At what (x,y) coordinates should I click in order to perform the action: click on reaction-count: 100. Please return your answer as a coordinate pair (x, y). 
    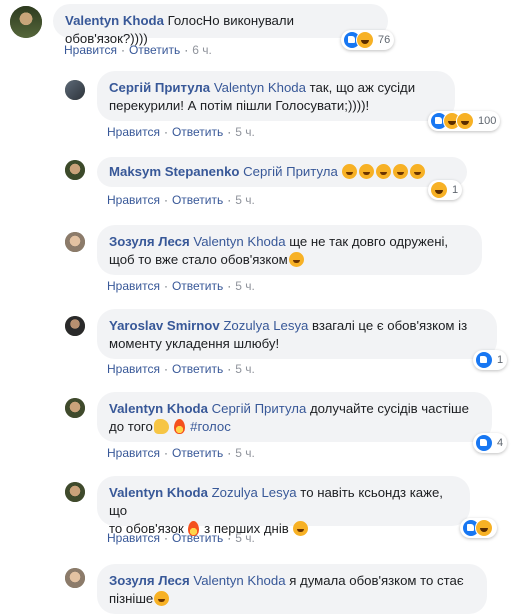
    Looking at the image, I should click on (487, 121).